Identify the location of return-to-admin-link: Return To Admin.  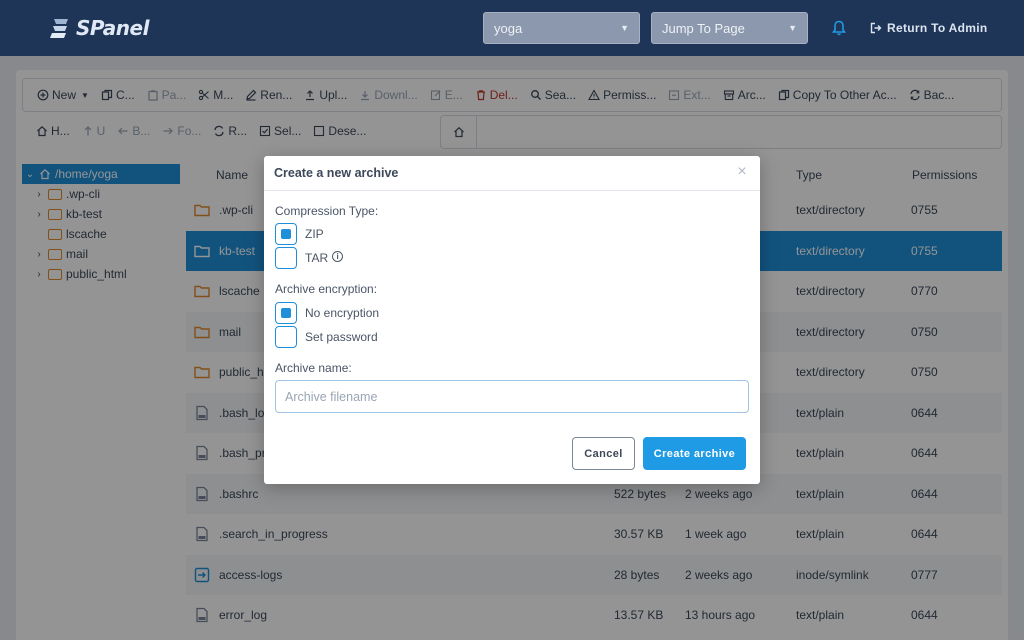
(929, 28).